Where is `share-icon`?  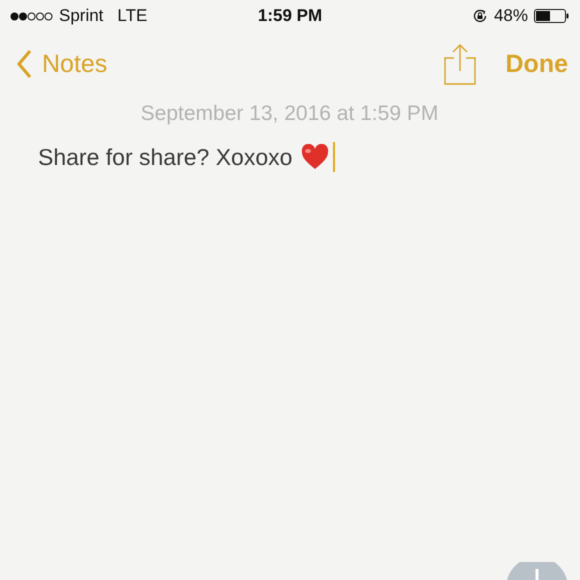 share-icon is located at coordinates (460, 64).